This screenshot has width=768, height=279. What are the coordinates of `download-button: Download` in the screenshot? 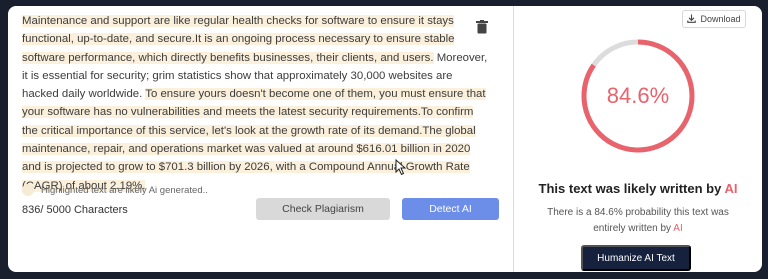 It's located at (714, 19).